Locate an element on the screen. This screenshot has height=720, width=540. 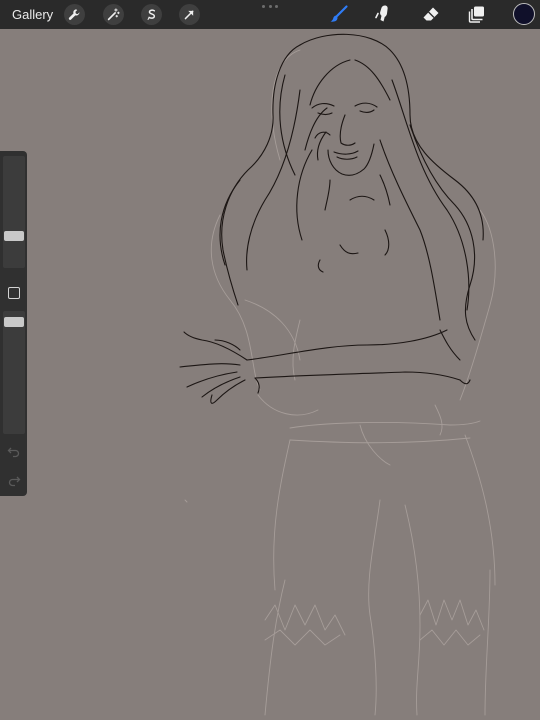
brush-icon is located at coordinates (339, 14).